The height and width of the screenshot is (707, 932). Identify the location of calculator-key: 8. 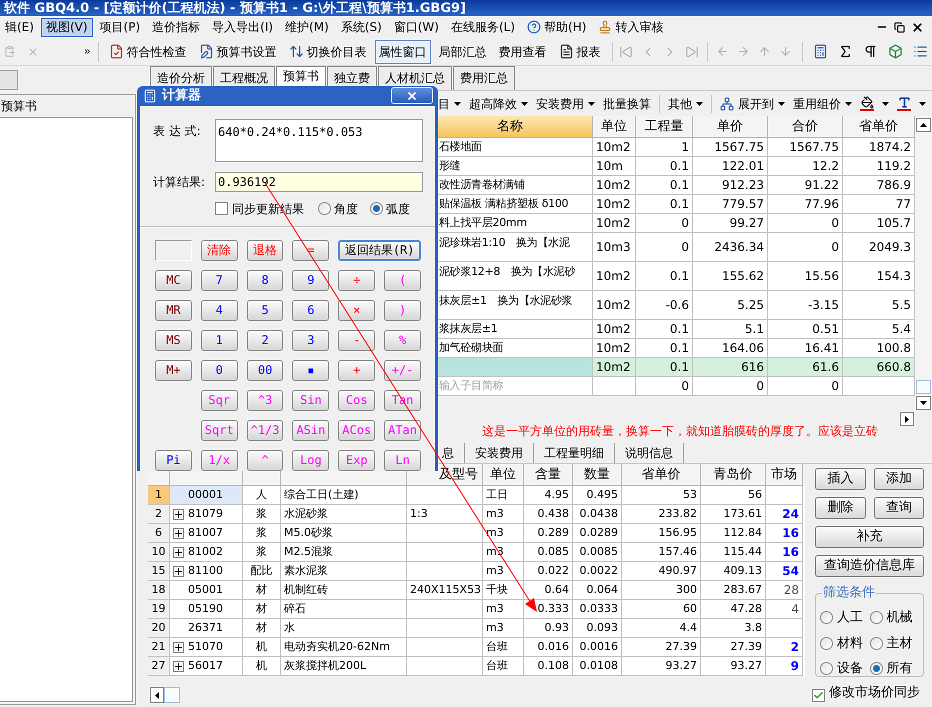
(265, 280).